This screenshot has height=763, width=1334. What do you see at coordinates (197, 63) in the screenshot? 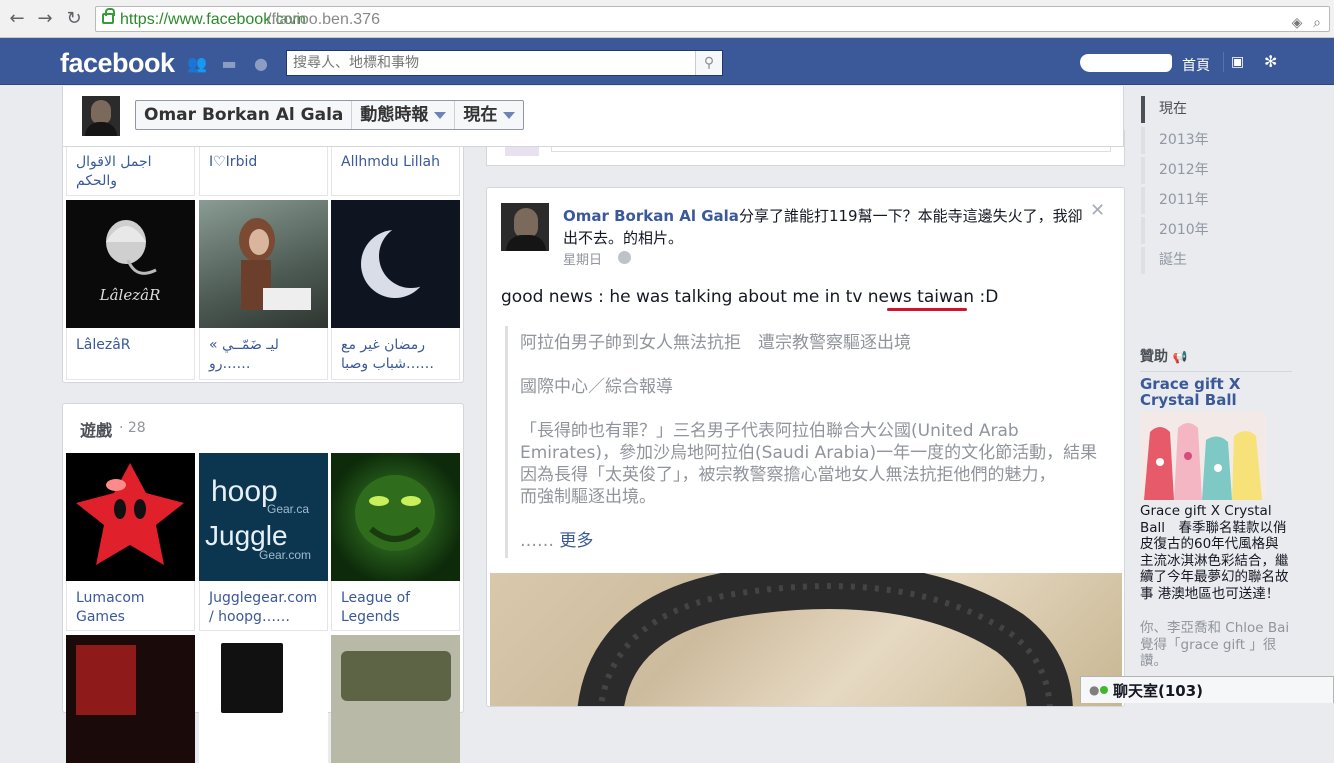
I see `friend-requests-icon: 👥` at bounding box center [197, 63].